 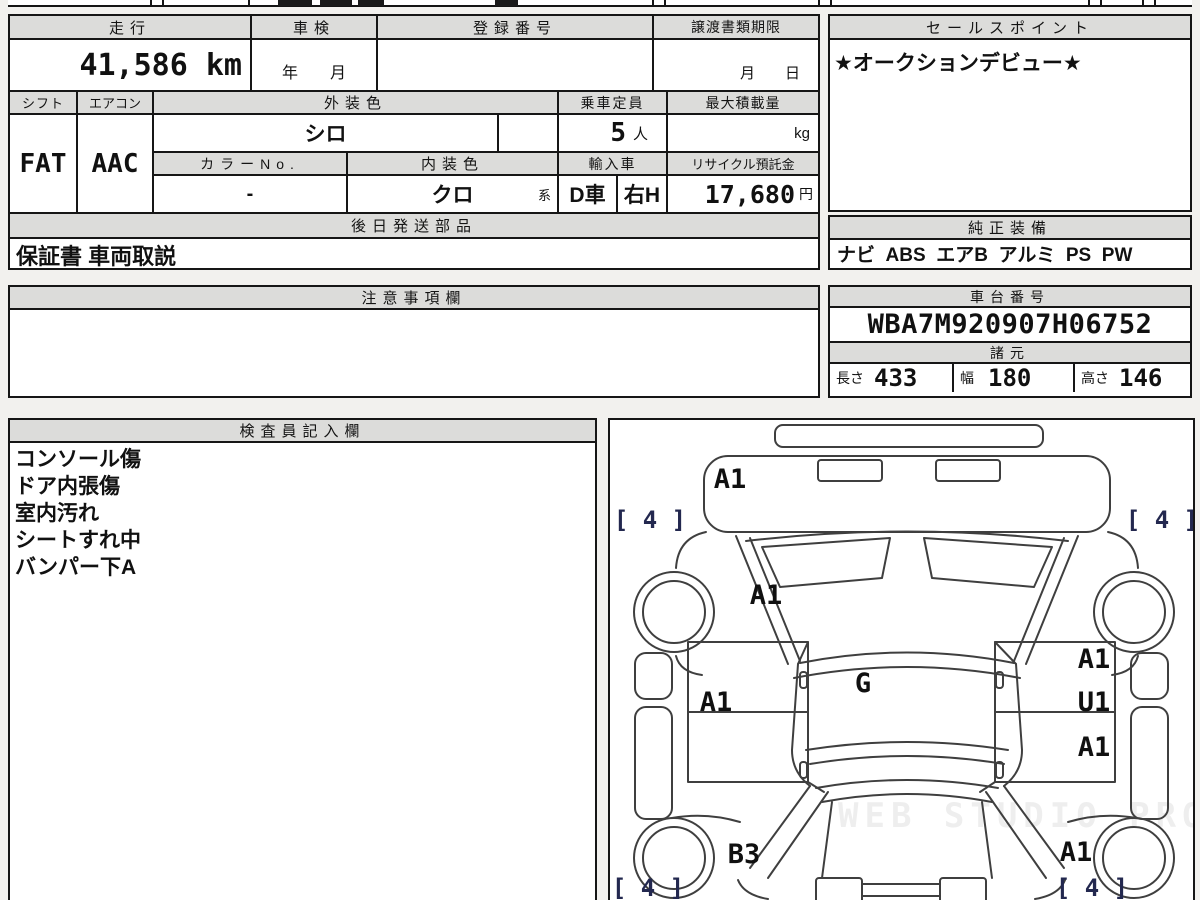 I want to click on headlight-left, so click(x=850, y=470).